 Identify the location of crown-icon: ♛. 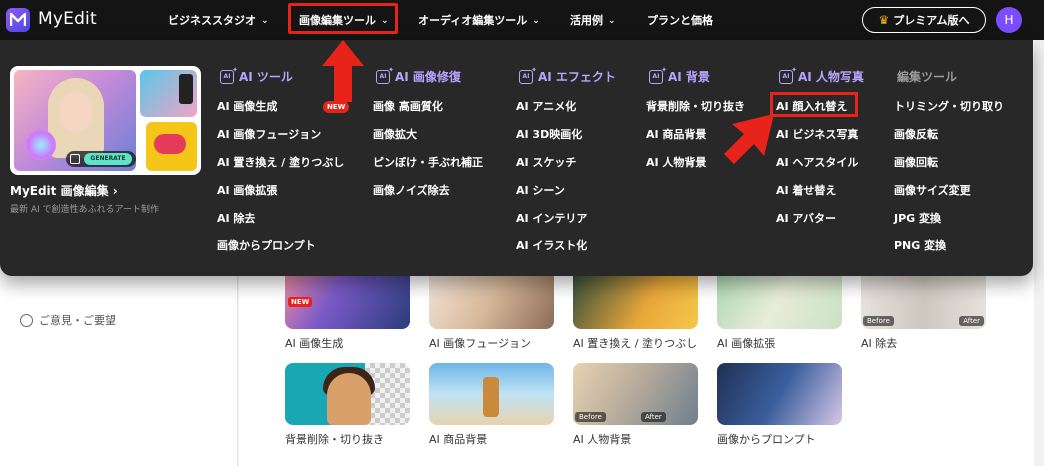
(884, 20).